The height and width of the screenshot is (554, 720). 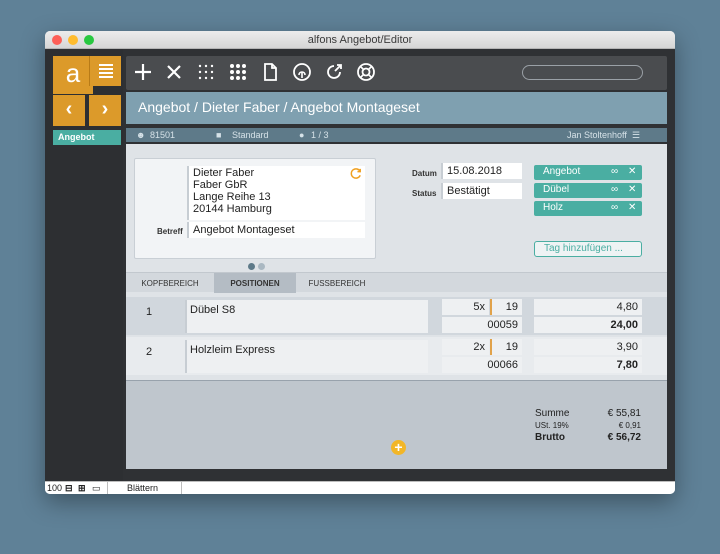 I want to click on next-record-button: ›, so click(x=105, y=110).